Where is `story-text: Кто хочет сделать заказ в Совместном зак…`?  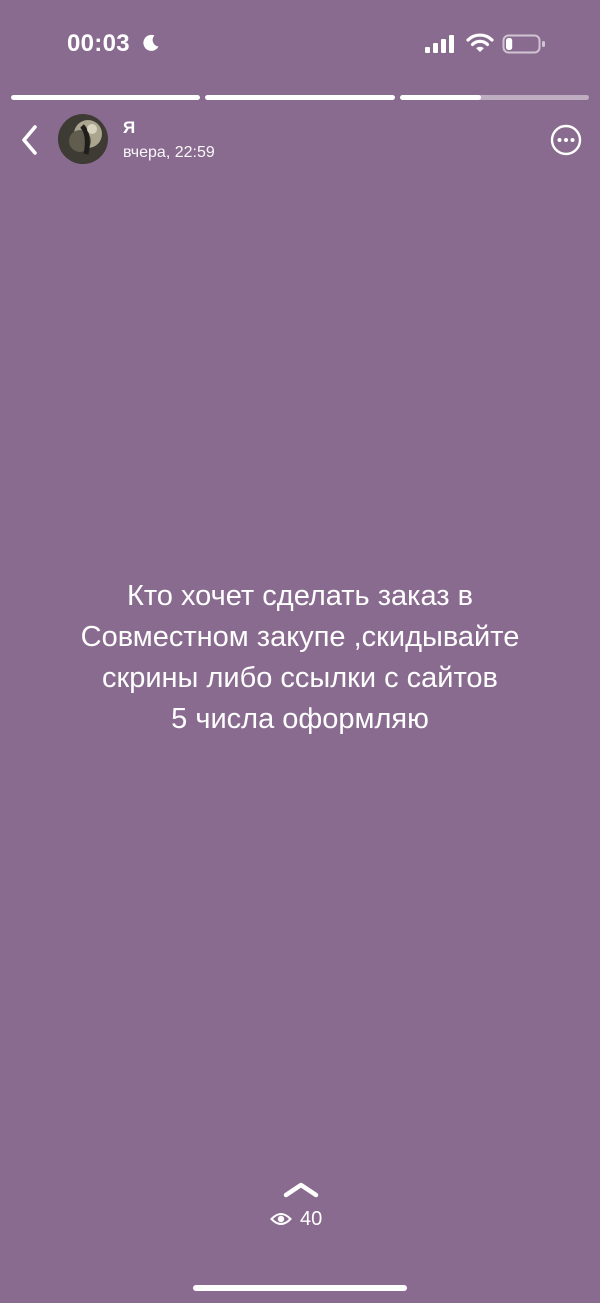 story-text: Кто хочет сделать заказ в Совместном зак… is located at coordinates (300, 658).